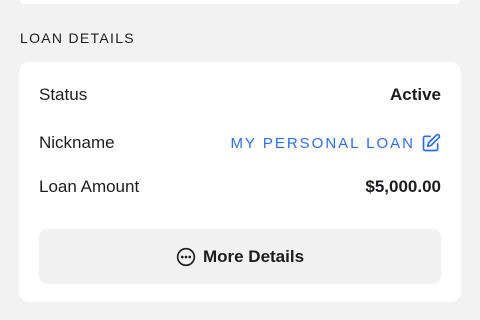  I want to click on status-row: Status Active, so click(240, 95).